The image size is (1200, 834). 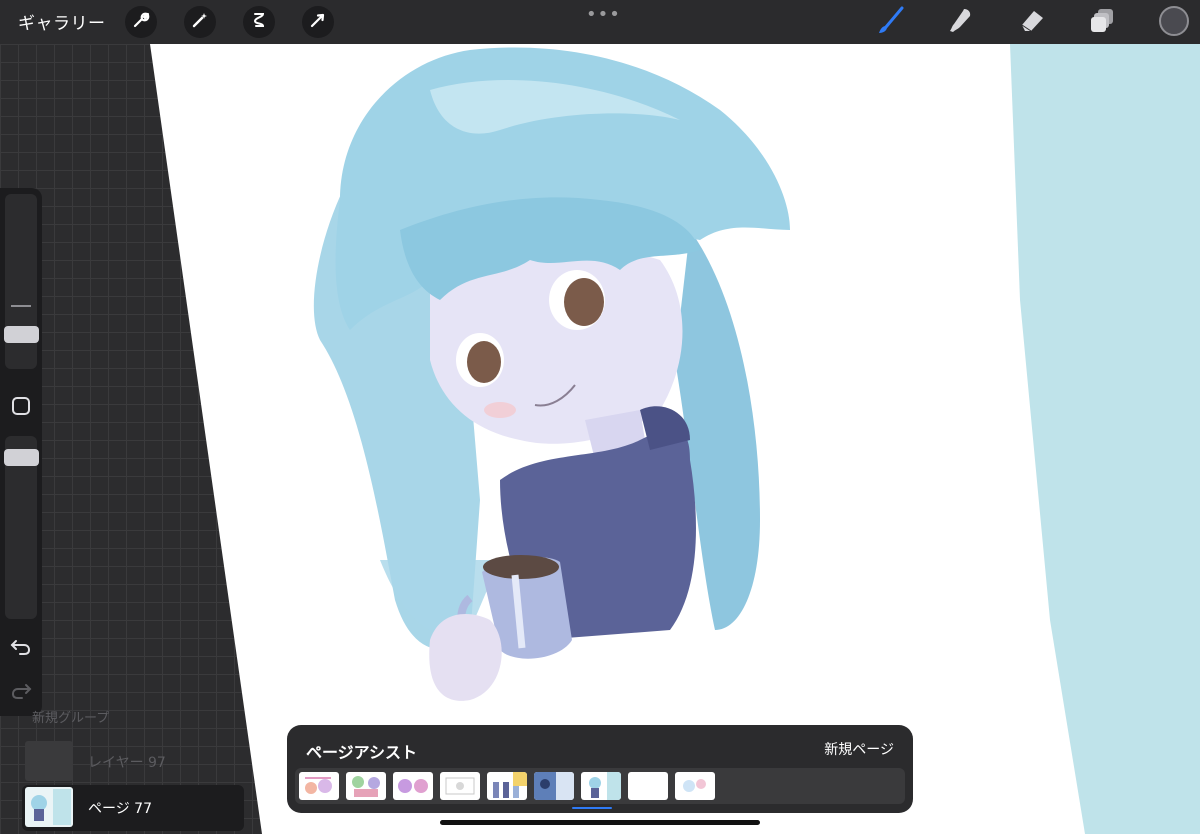 I want to click on opacity-thumb, so click(x=21, y=457).